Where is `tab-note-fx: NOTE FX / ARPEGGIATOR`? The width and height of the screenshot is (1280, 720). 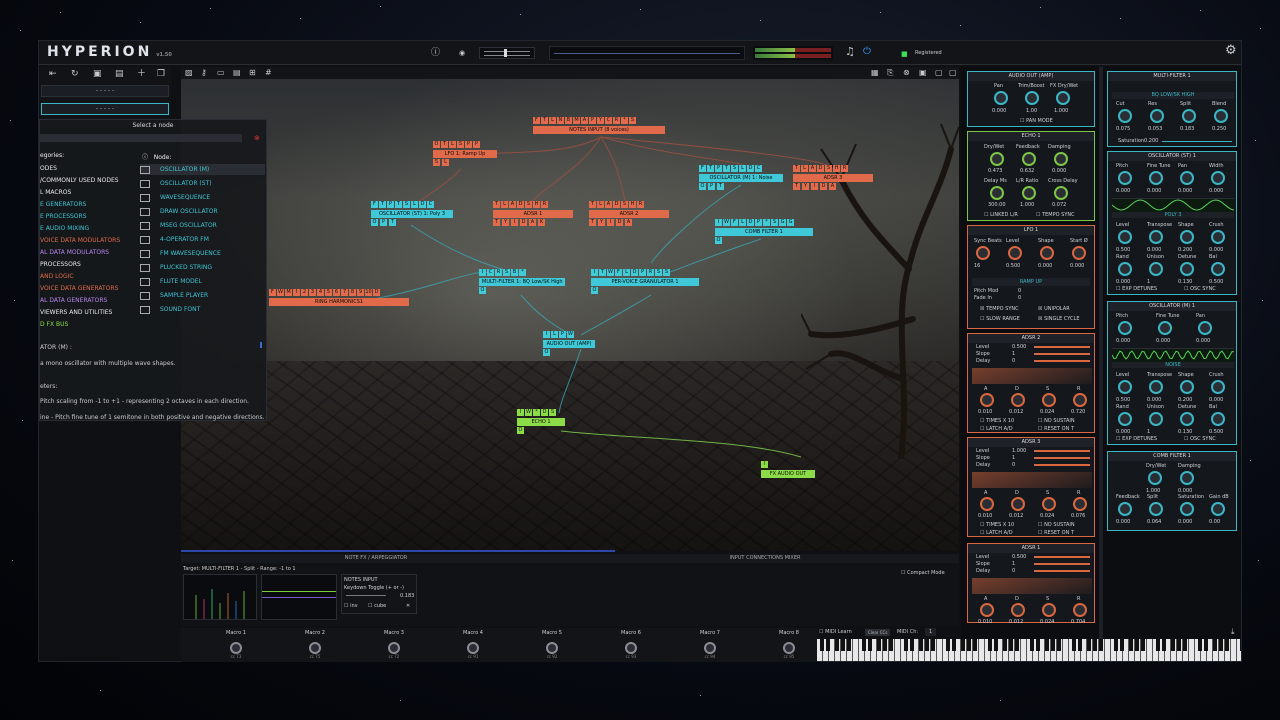 tab-note-fx: NOTE FX / ARPEGGIATOR is located at coordinates (376, 558).